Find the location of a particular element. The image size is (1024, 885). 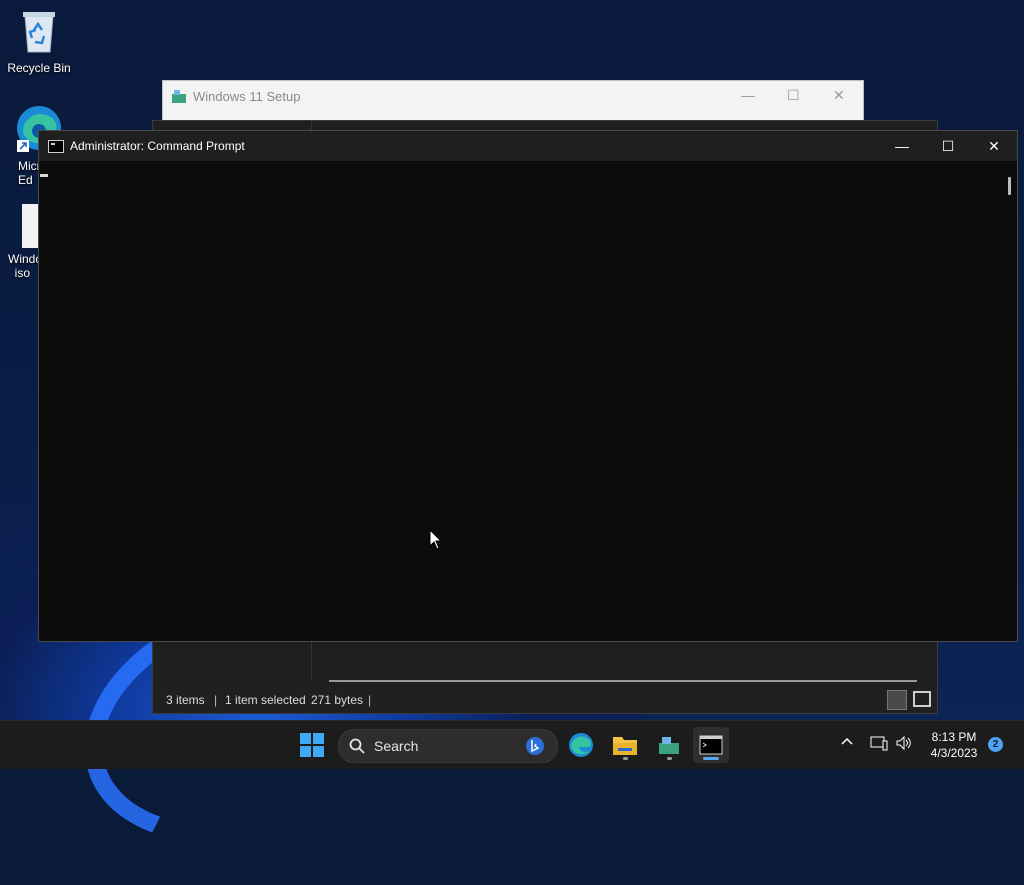

desktop-icon-recycle-bin: Recycle Bin is located at coordinates (39, 41).